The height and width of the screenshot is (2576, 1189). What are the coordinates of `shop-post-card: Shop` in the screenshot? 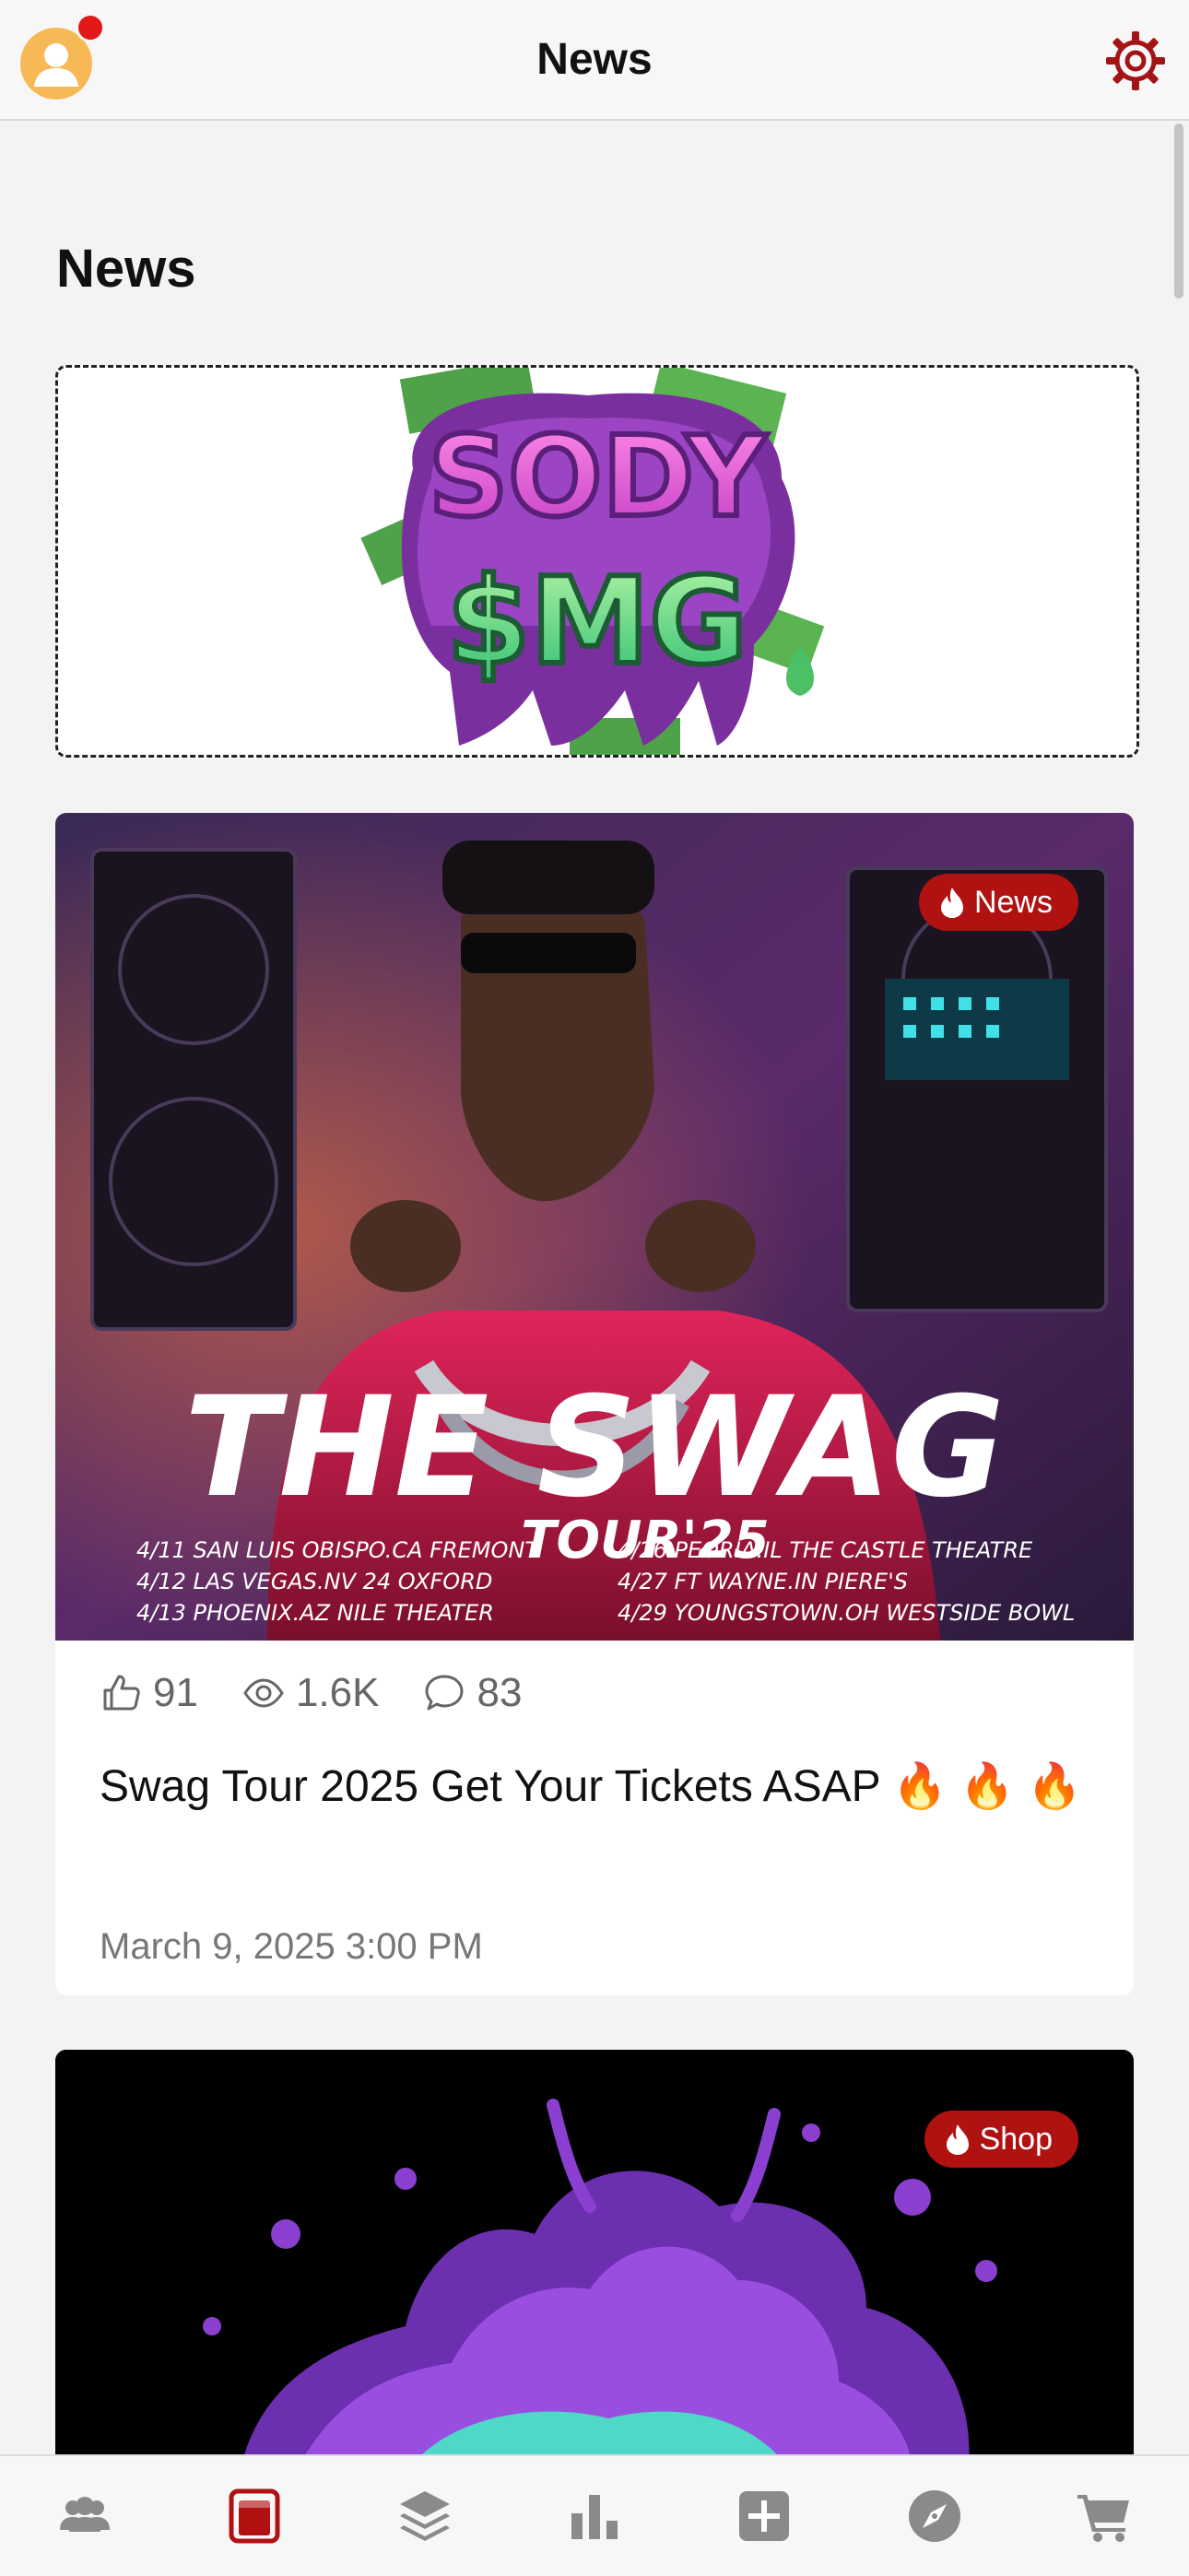 It's located at (594, 2262).